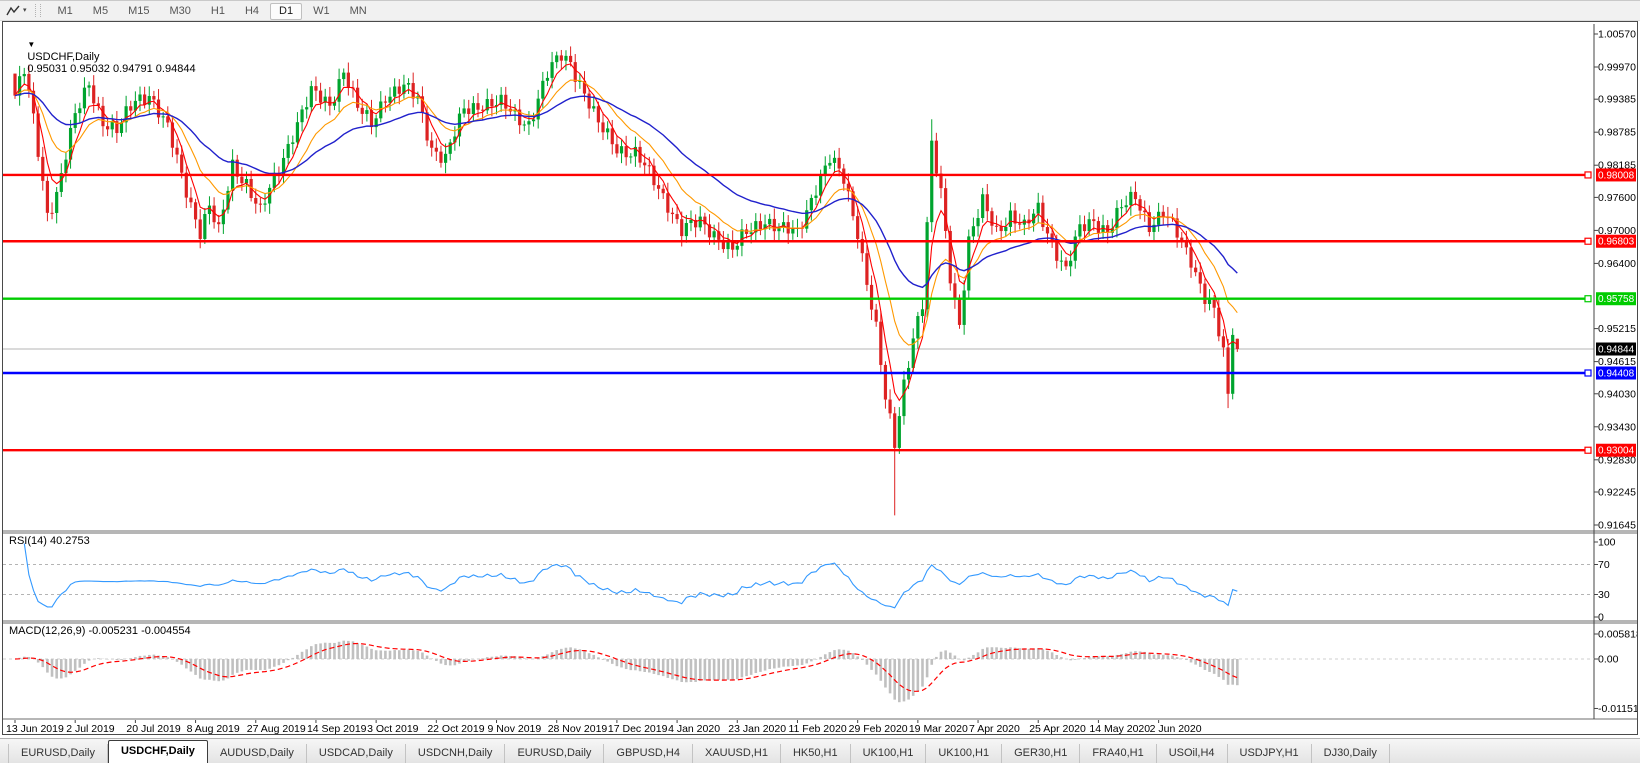 The image size is (1640, 763). I want to click on svg-text: 28 Nov 2019, so click(578, 728).